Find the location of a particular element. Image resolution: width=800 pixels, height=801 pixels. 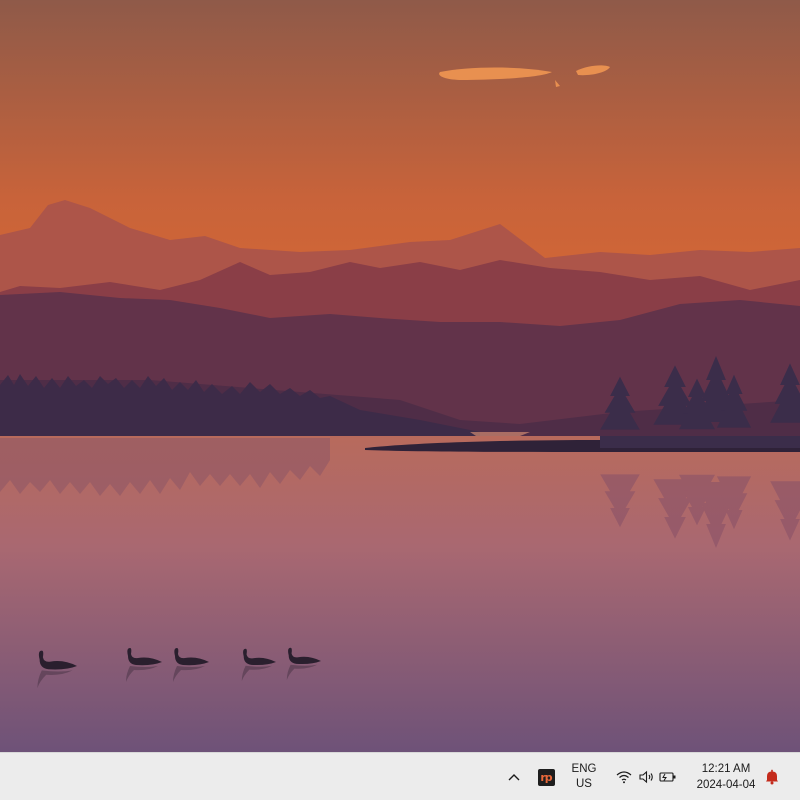

language-region: US is located at coordinates (584, 784).